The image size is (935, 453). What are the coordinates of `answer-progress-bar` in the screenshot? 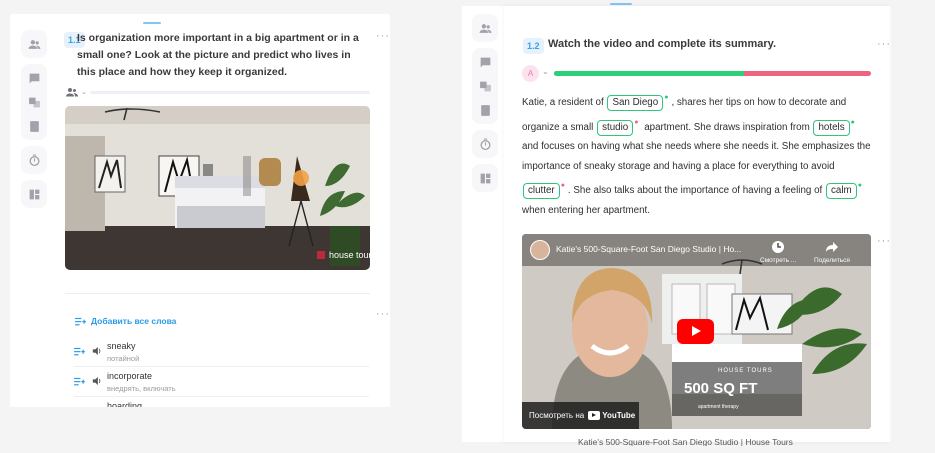 It's located at (712, 73).